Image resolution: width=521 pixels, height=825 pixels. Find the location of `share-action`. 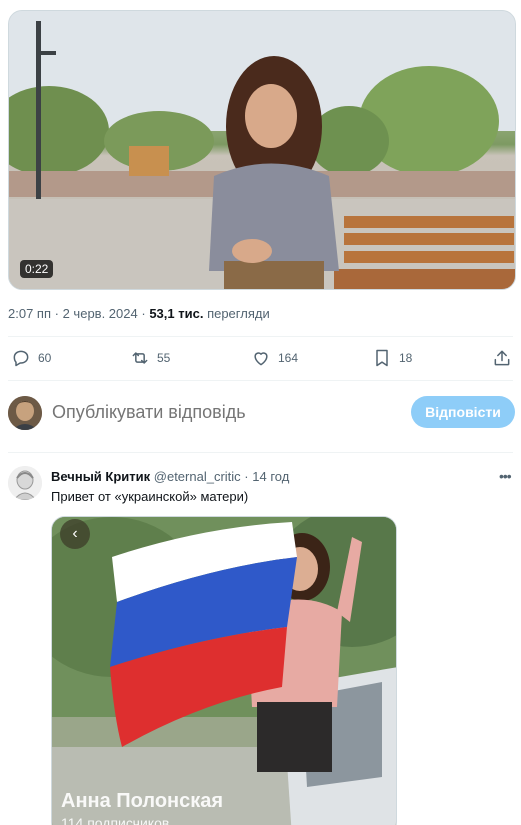

share-action is located at coordinates (502, 358).